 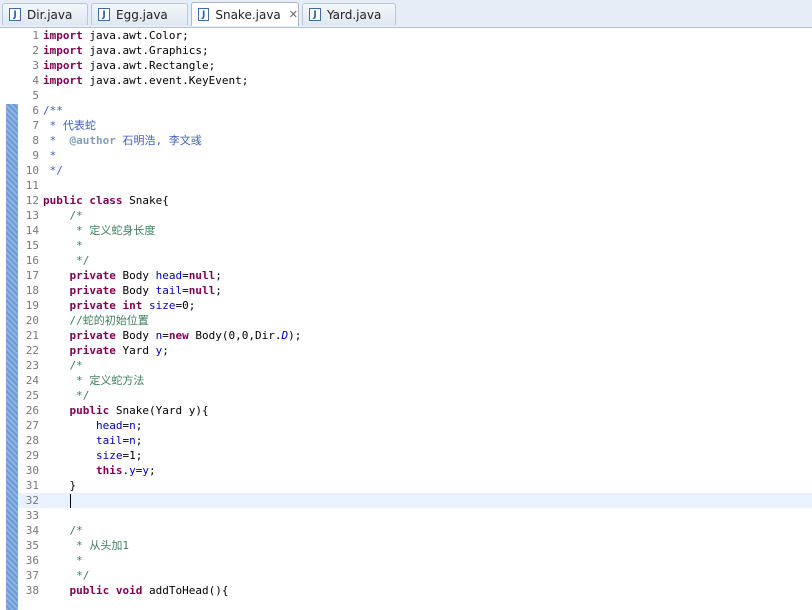 What do you see at coordinates (126, 50) in the screenshot?
I see `line-text: import java.awt.Graphics;` at bounding box center [126, 50].